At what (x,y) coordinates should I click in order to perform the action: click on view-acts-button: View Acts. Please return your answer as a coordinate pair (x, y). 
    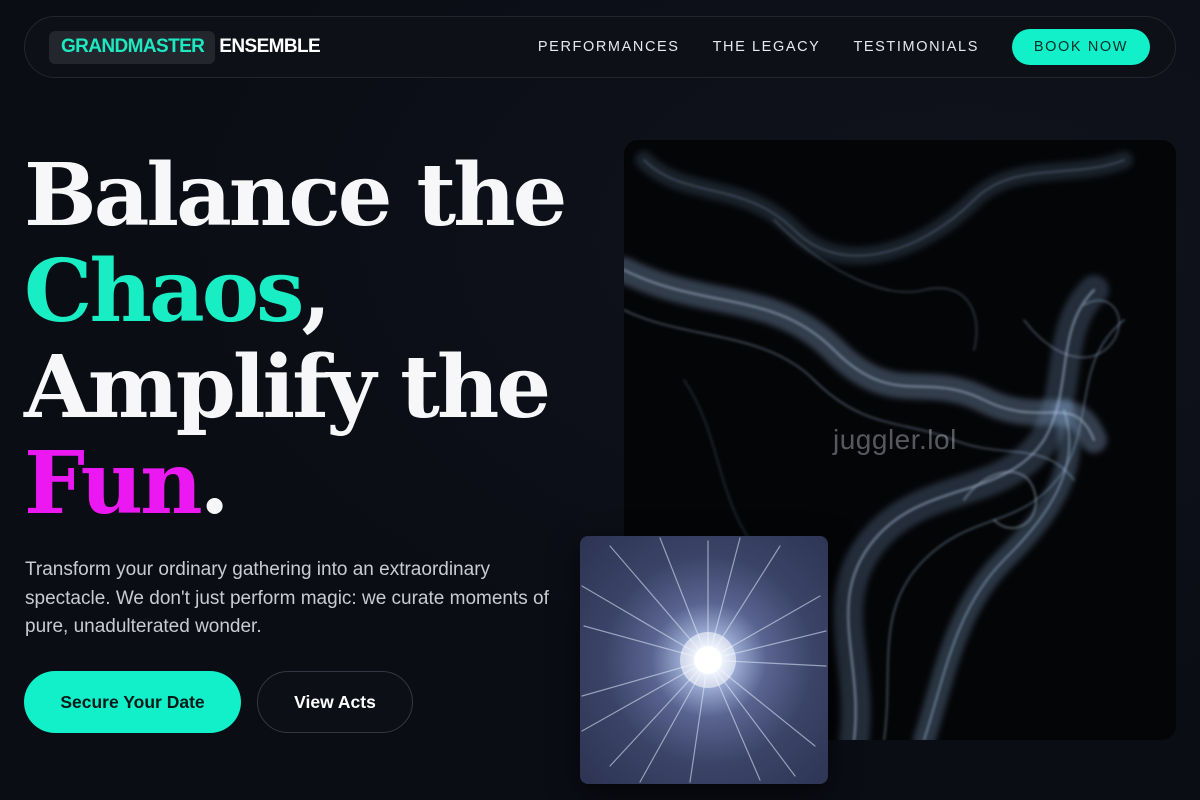
    Looking at the image, I should click on (335, 702).